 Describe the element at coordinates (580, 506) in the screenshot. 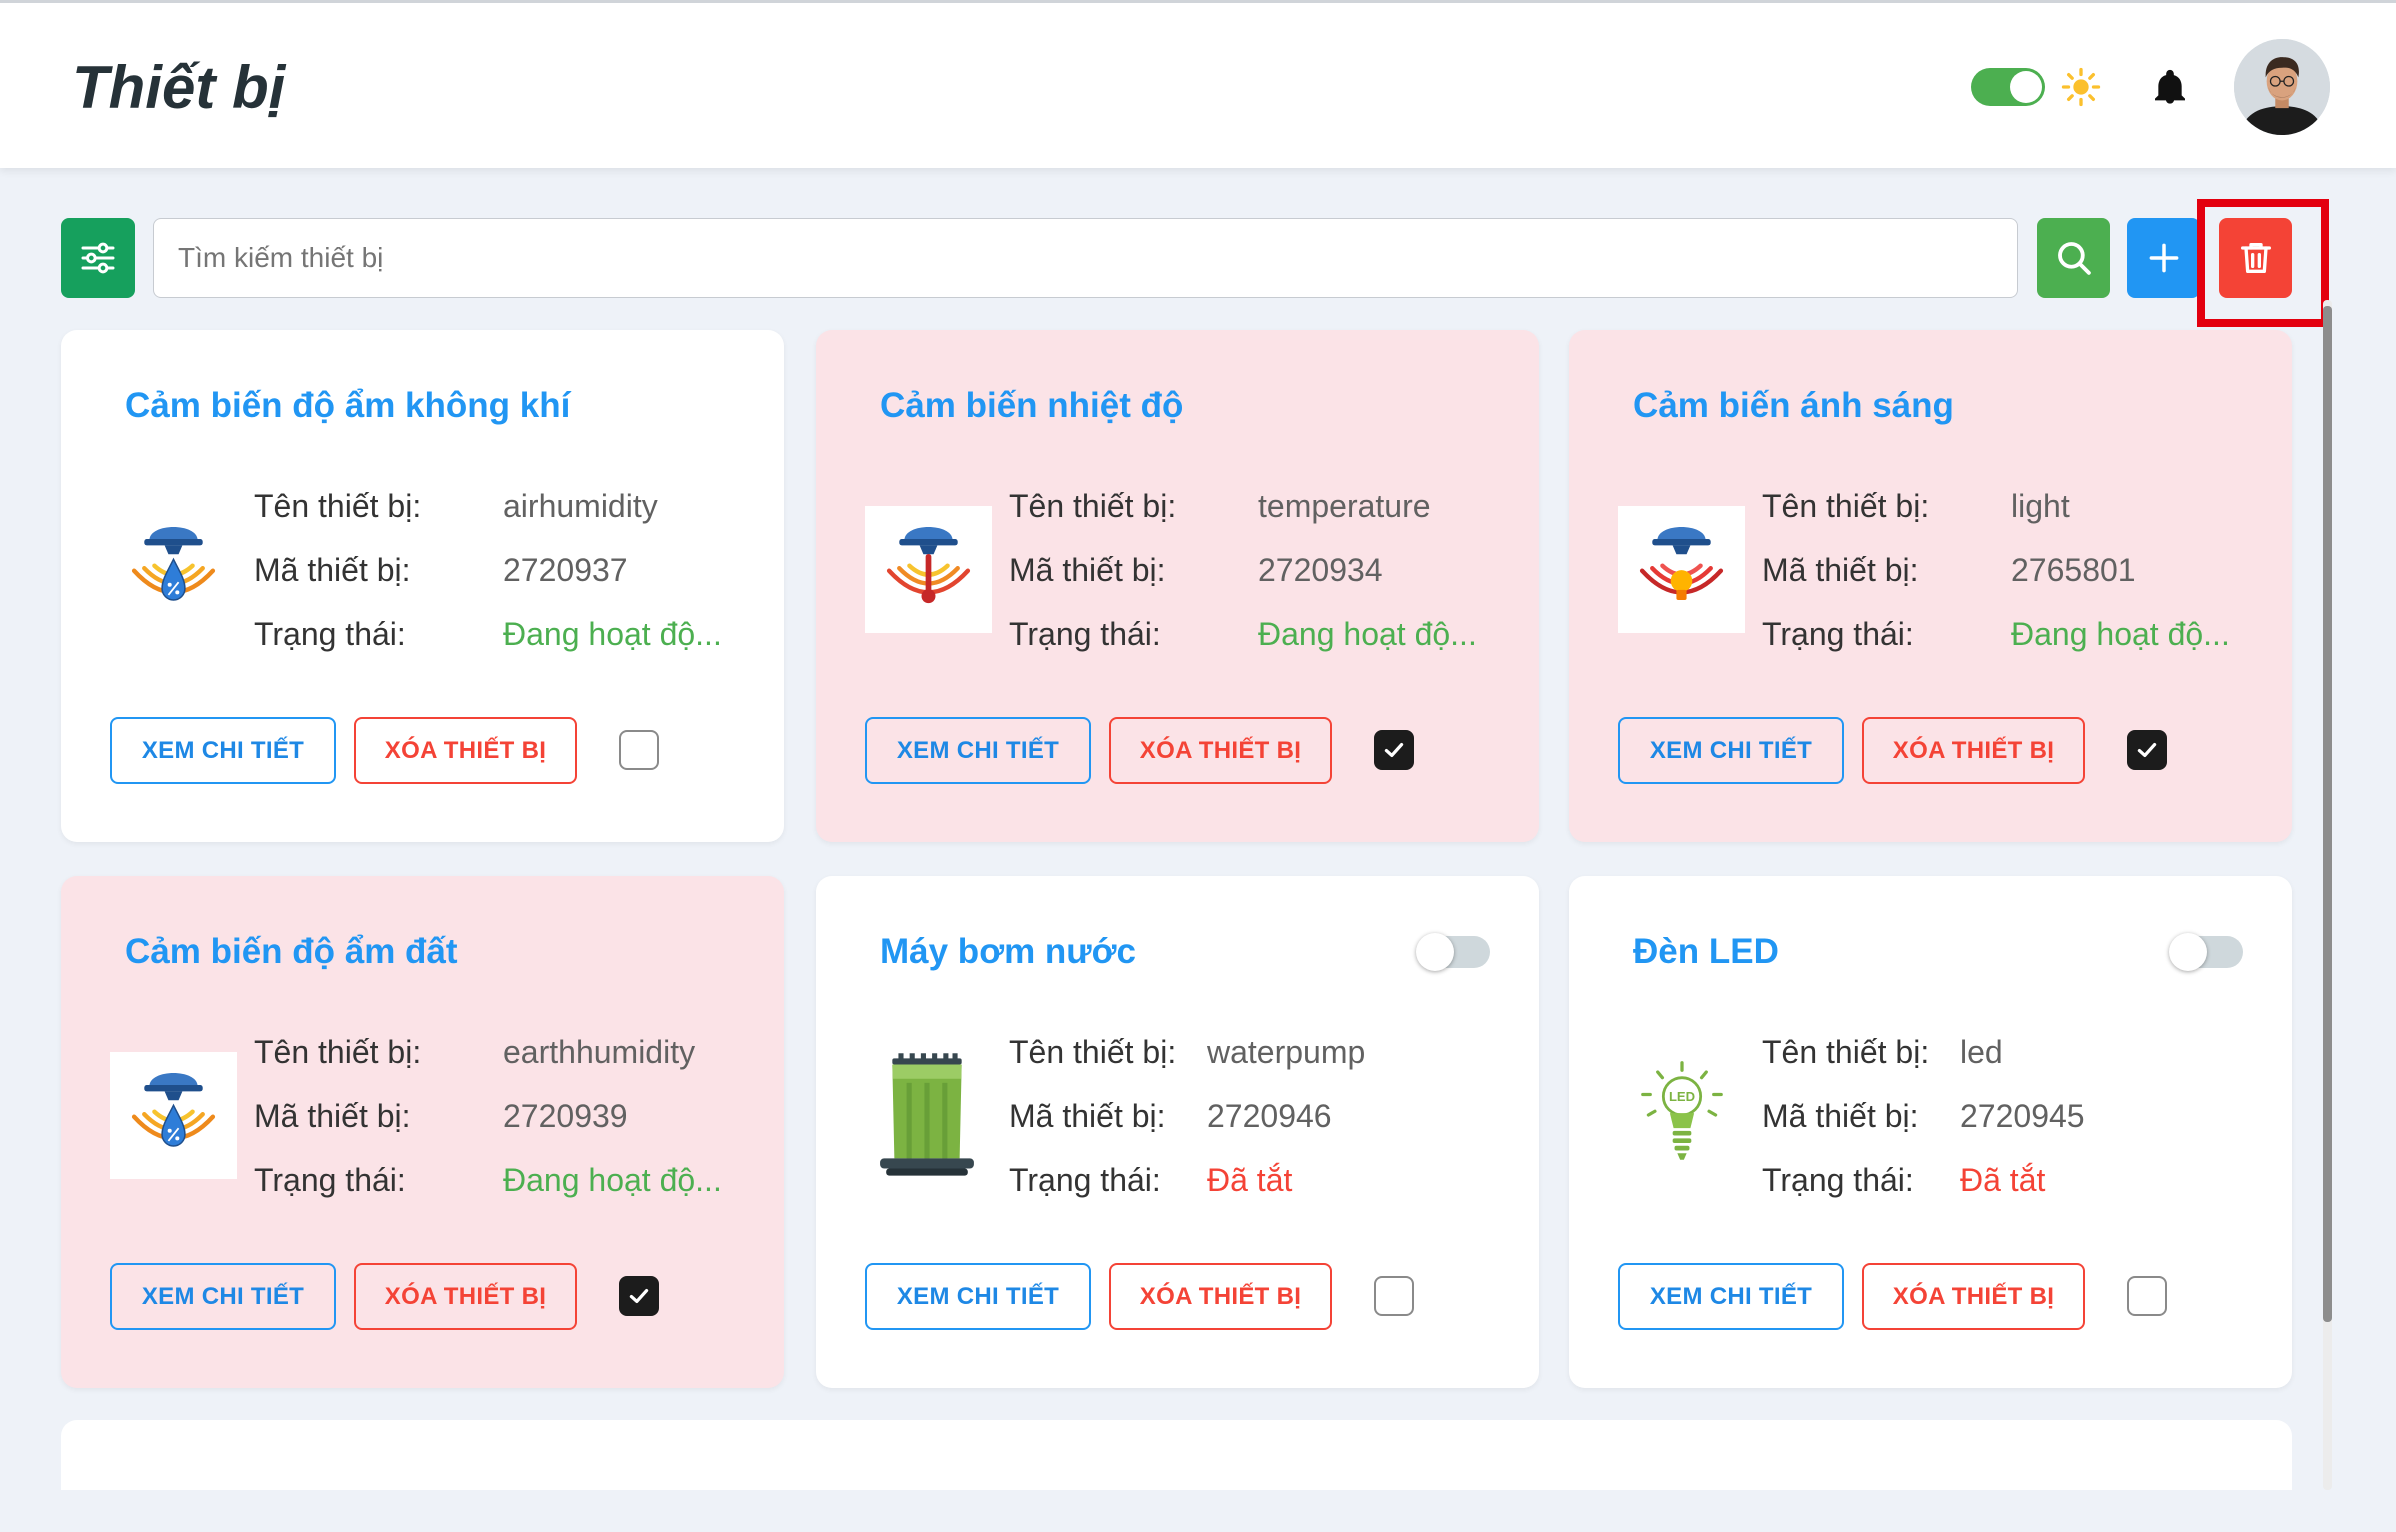

I see `device-name-value: airhumidity` at that location.